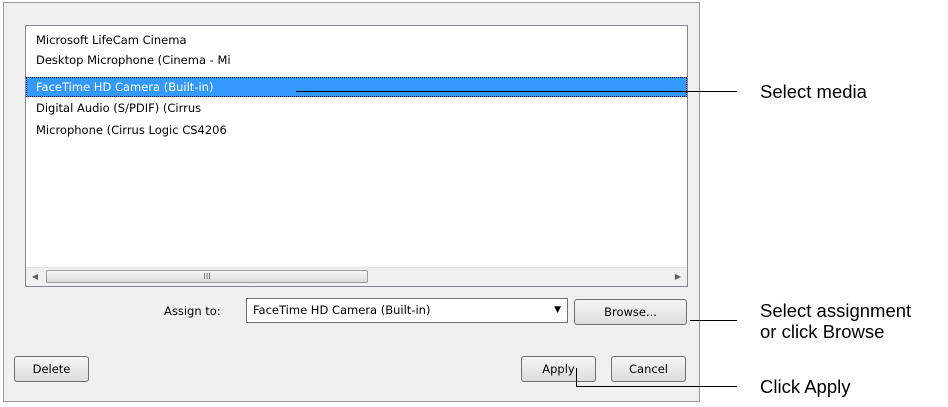  Describe the element at coordinates (51, 369) in the screenshot. I see `delete-button: Delete` at that location.